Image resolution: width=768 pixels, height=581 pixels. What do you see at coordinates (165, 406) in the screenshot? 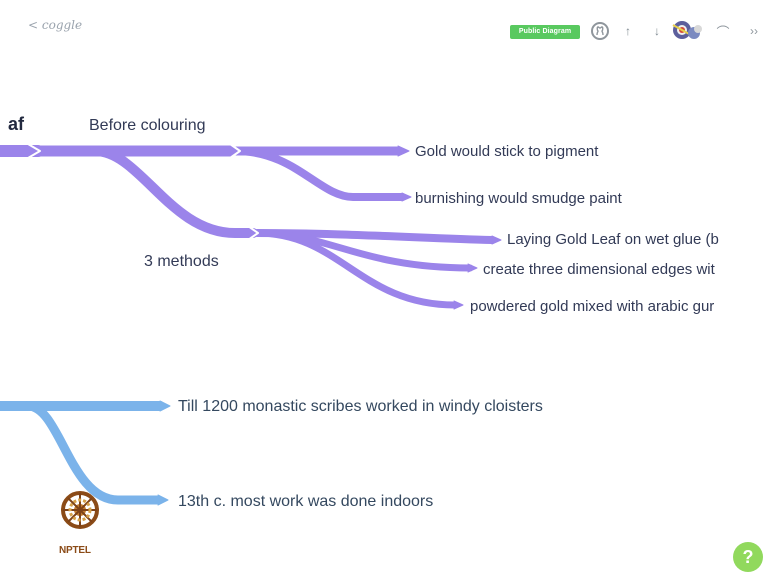
I see `till-tip` at bounding box center [165, 406].